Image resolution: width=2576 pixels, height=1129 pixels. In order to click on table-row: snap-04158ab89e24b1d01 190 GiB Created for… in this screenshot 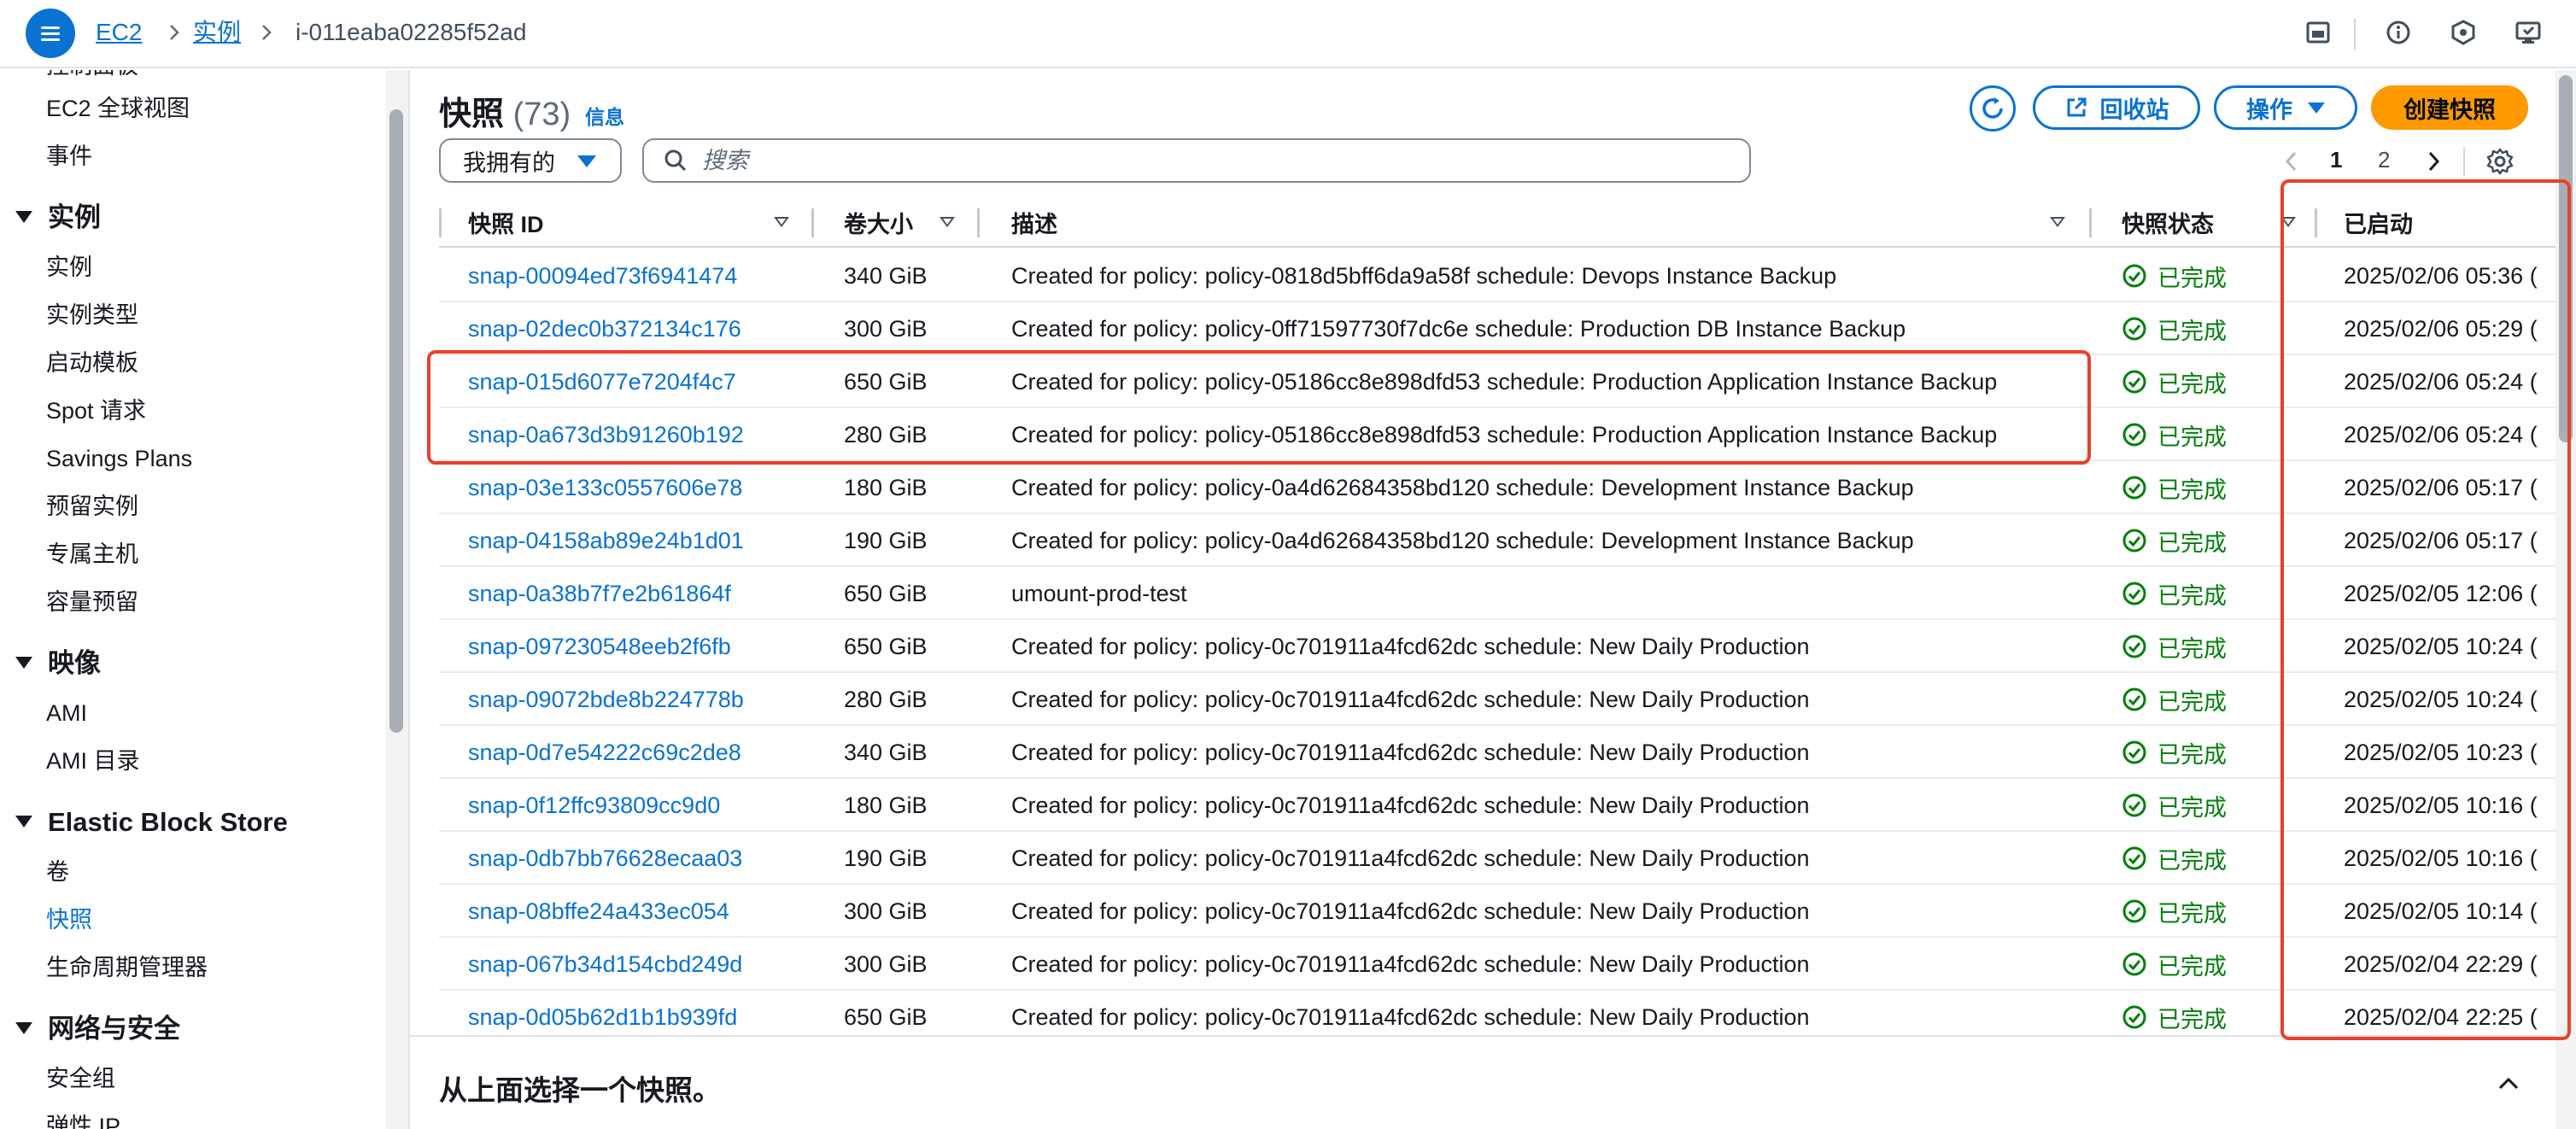, I will do `click(1500, 541)`.